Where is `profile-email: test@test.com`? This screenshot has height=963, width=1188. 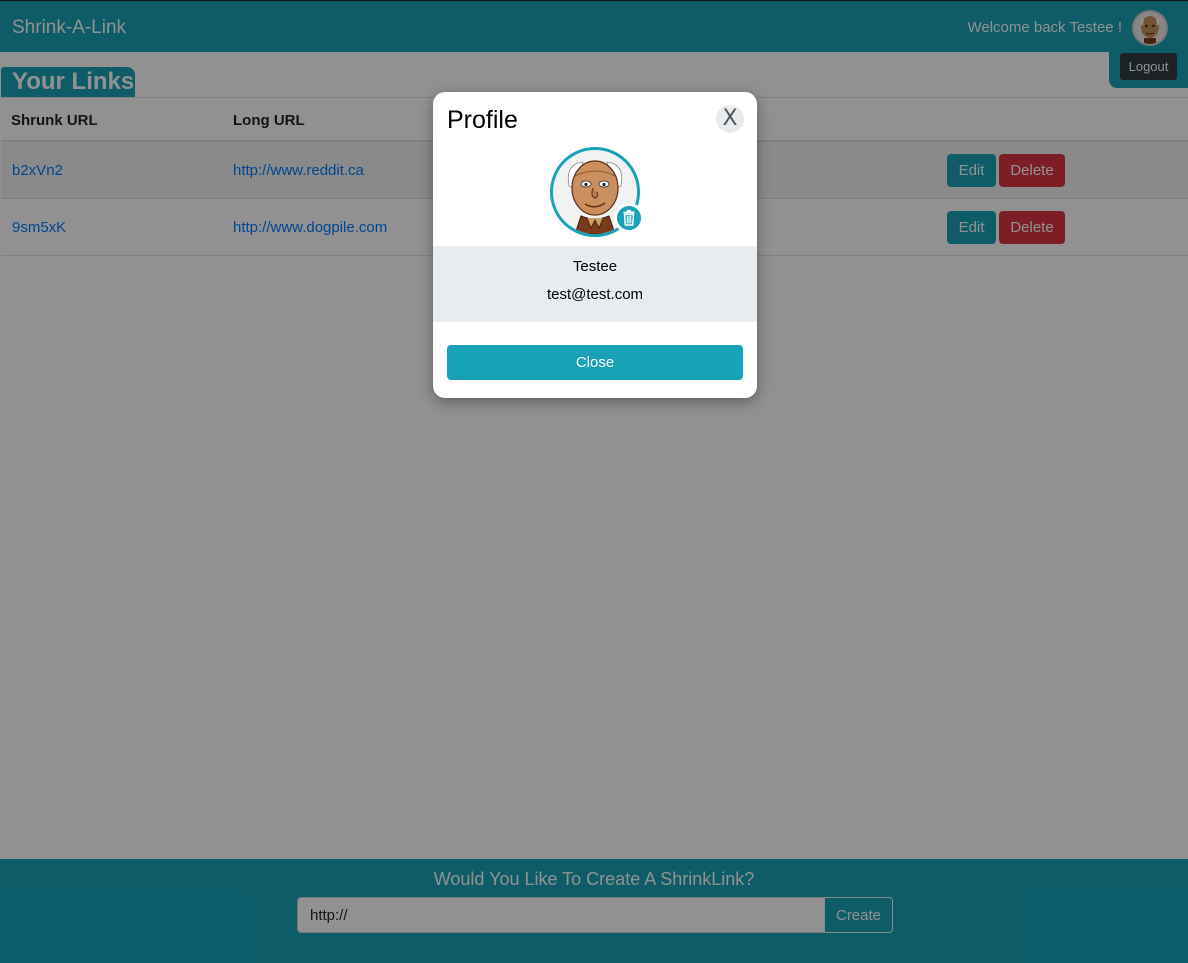
profile-email: test@test.com is located at coordinates (595, 294).